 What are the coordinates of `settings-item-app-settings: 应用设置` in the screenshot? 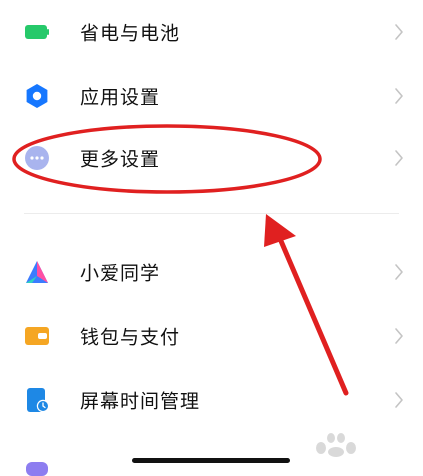 It's located at (211, 96).